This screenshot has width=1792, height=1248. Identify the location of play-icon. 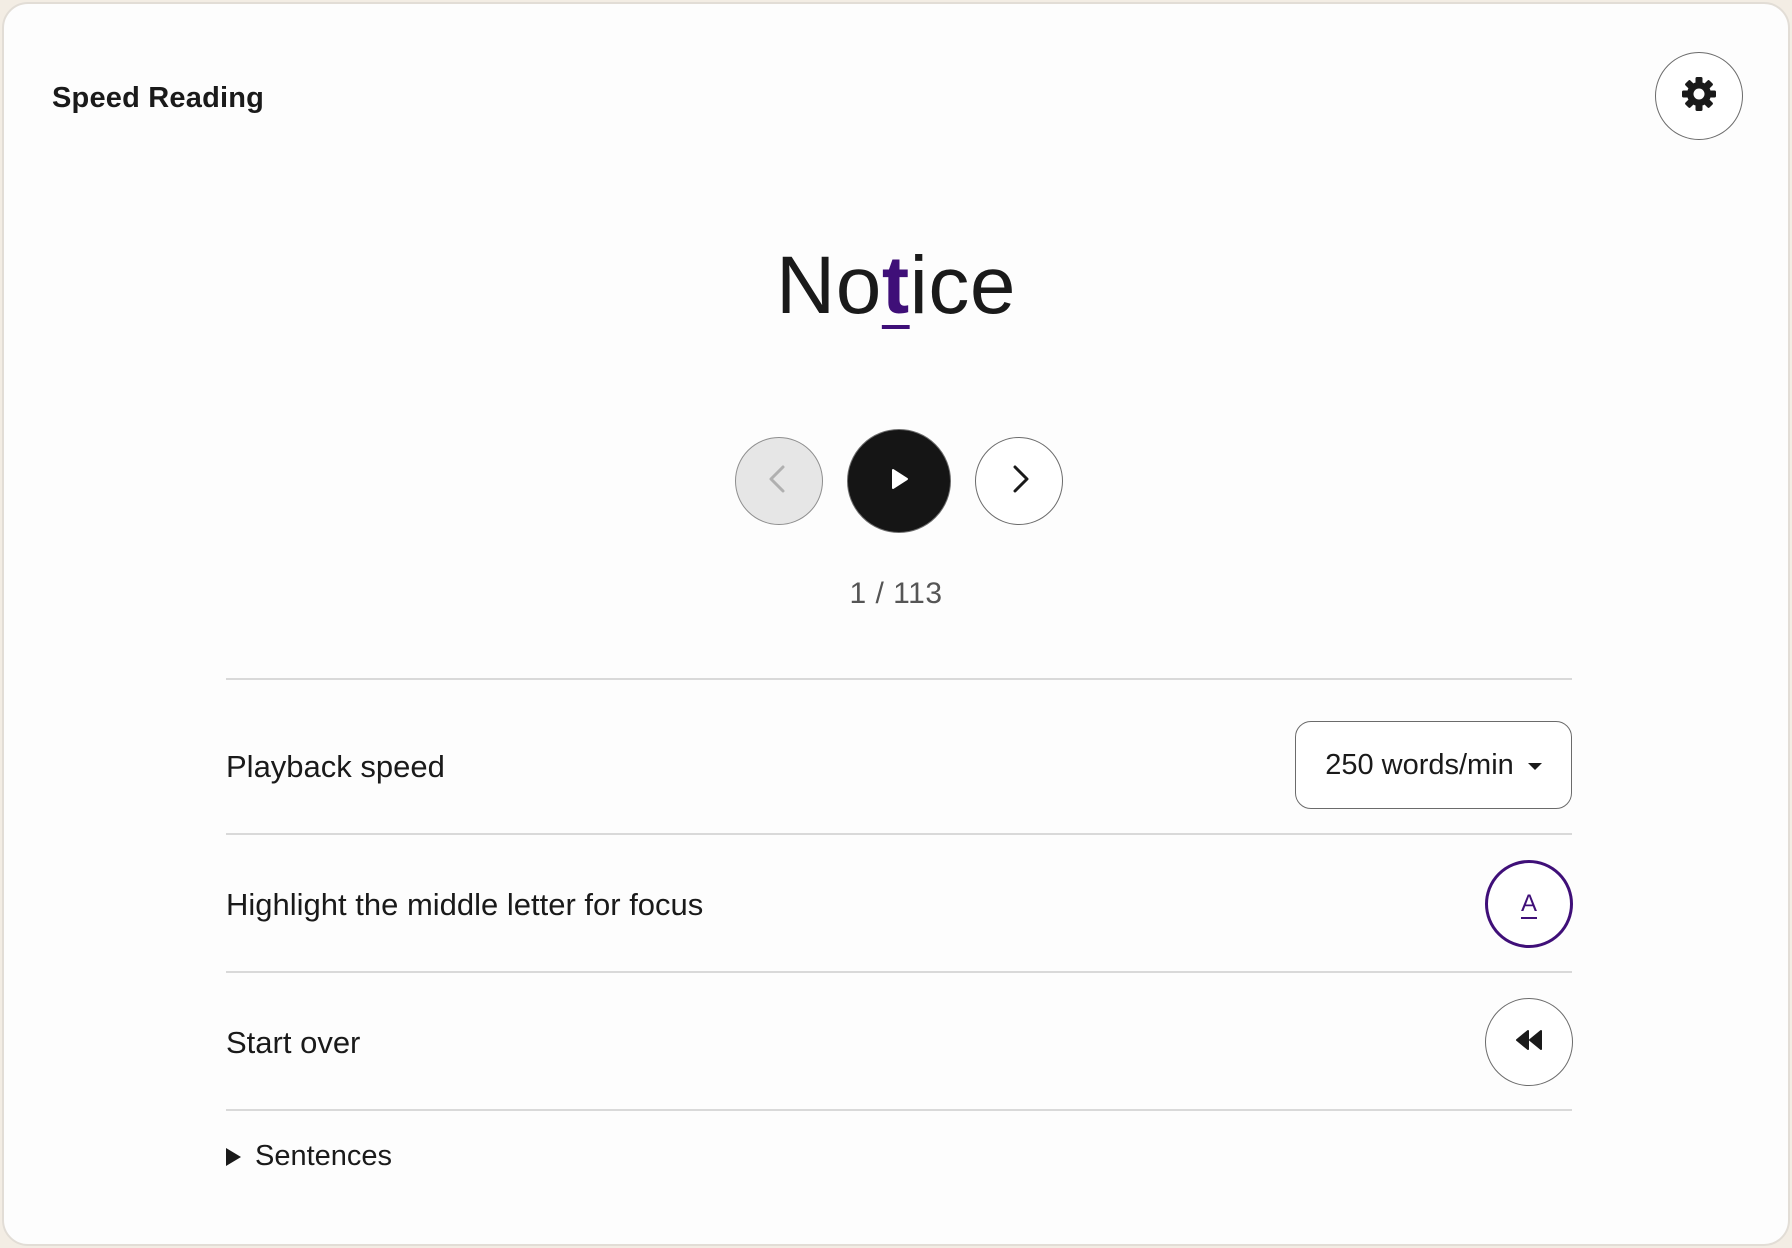
(899, 481).